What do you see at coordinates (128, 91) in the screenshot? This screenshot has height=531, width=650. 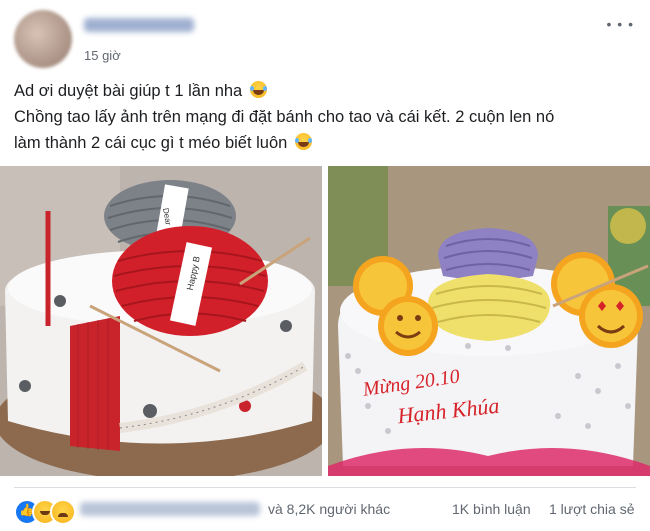 I see `post-text-line-1-content: Ad ơi duyệt bài giúp t 1 lần nha` at bounding box center [128, 91].